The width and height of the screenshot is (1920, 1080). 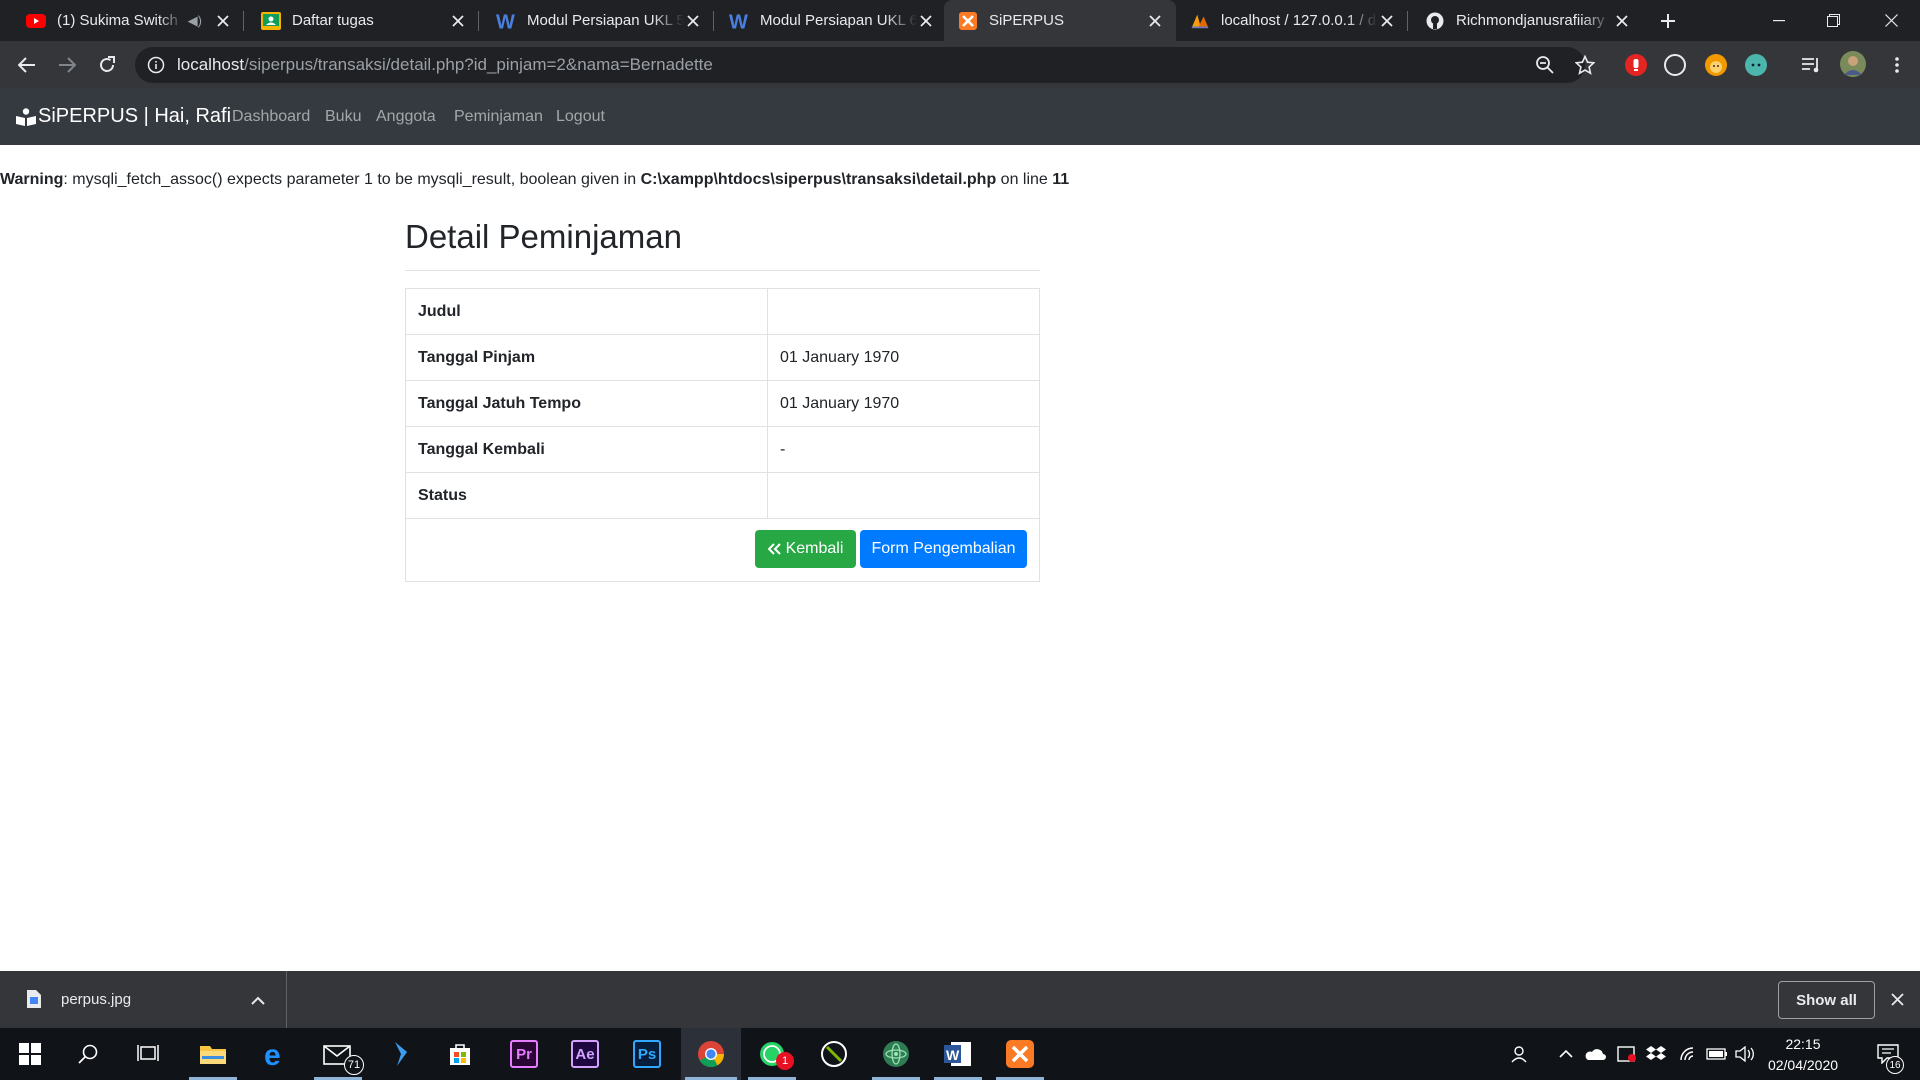 What do you see at coordinates (1636, 65) in the screenshot?
I see `adblock-extension-icon` at bounding box center [1636, 65].